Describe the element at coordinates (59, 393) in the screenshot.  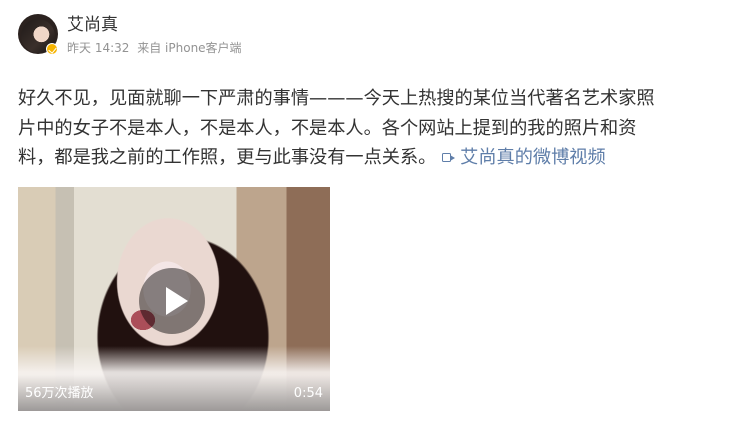
I see `video-views: 56万次播放` at that location.